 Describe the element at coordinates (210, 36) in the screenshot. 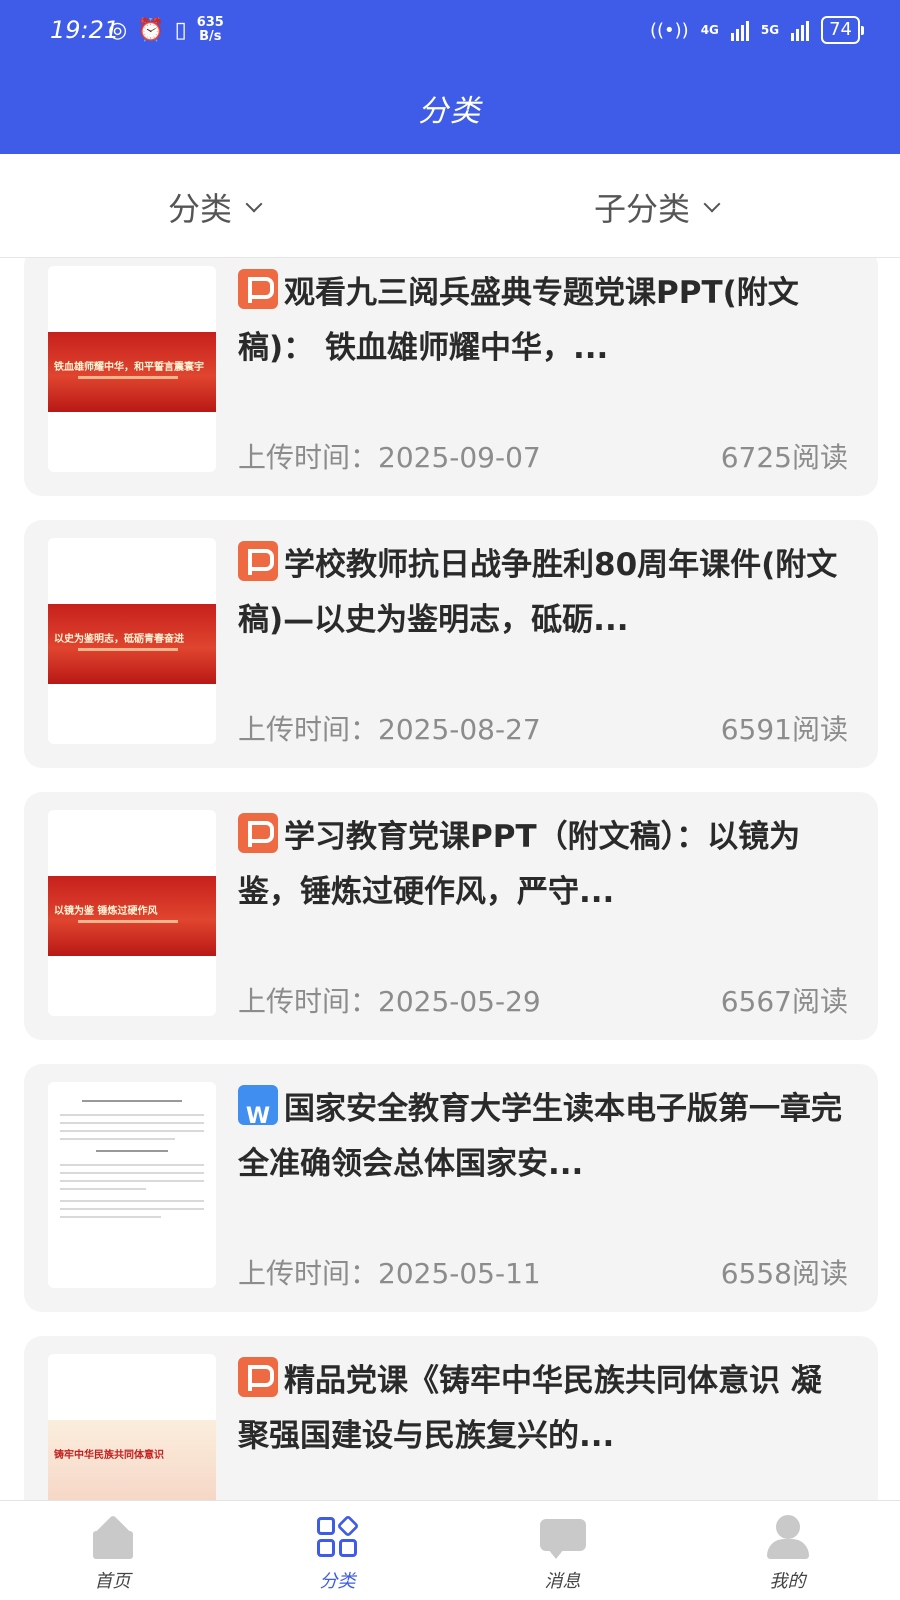

I see `net-speed-unit: B/s` at that location.